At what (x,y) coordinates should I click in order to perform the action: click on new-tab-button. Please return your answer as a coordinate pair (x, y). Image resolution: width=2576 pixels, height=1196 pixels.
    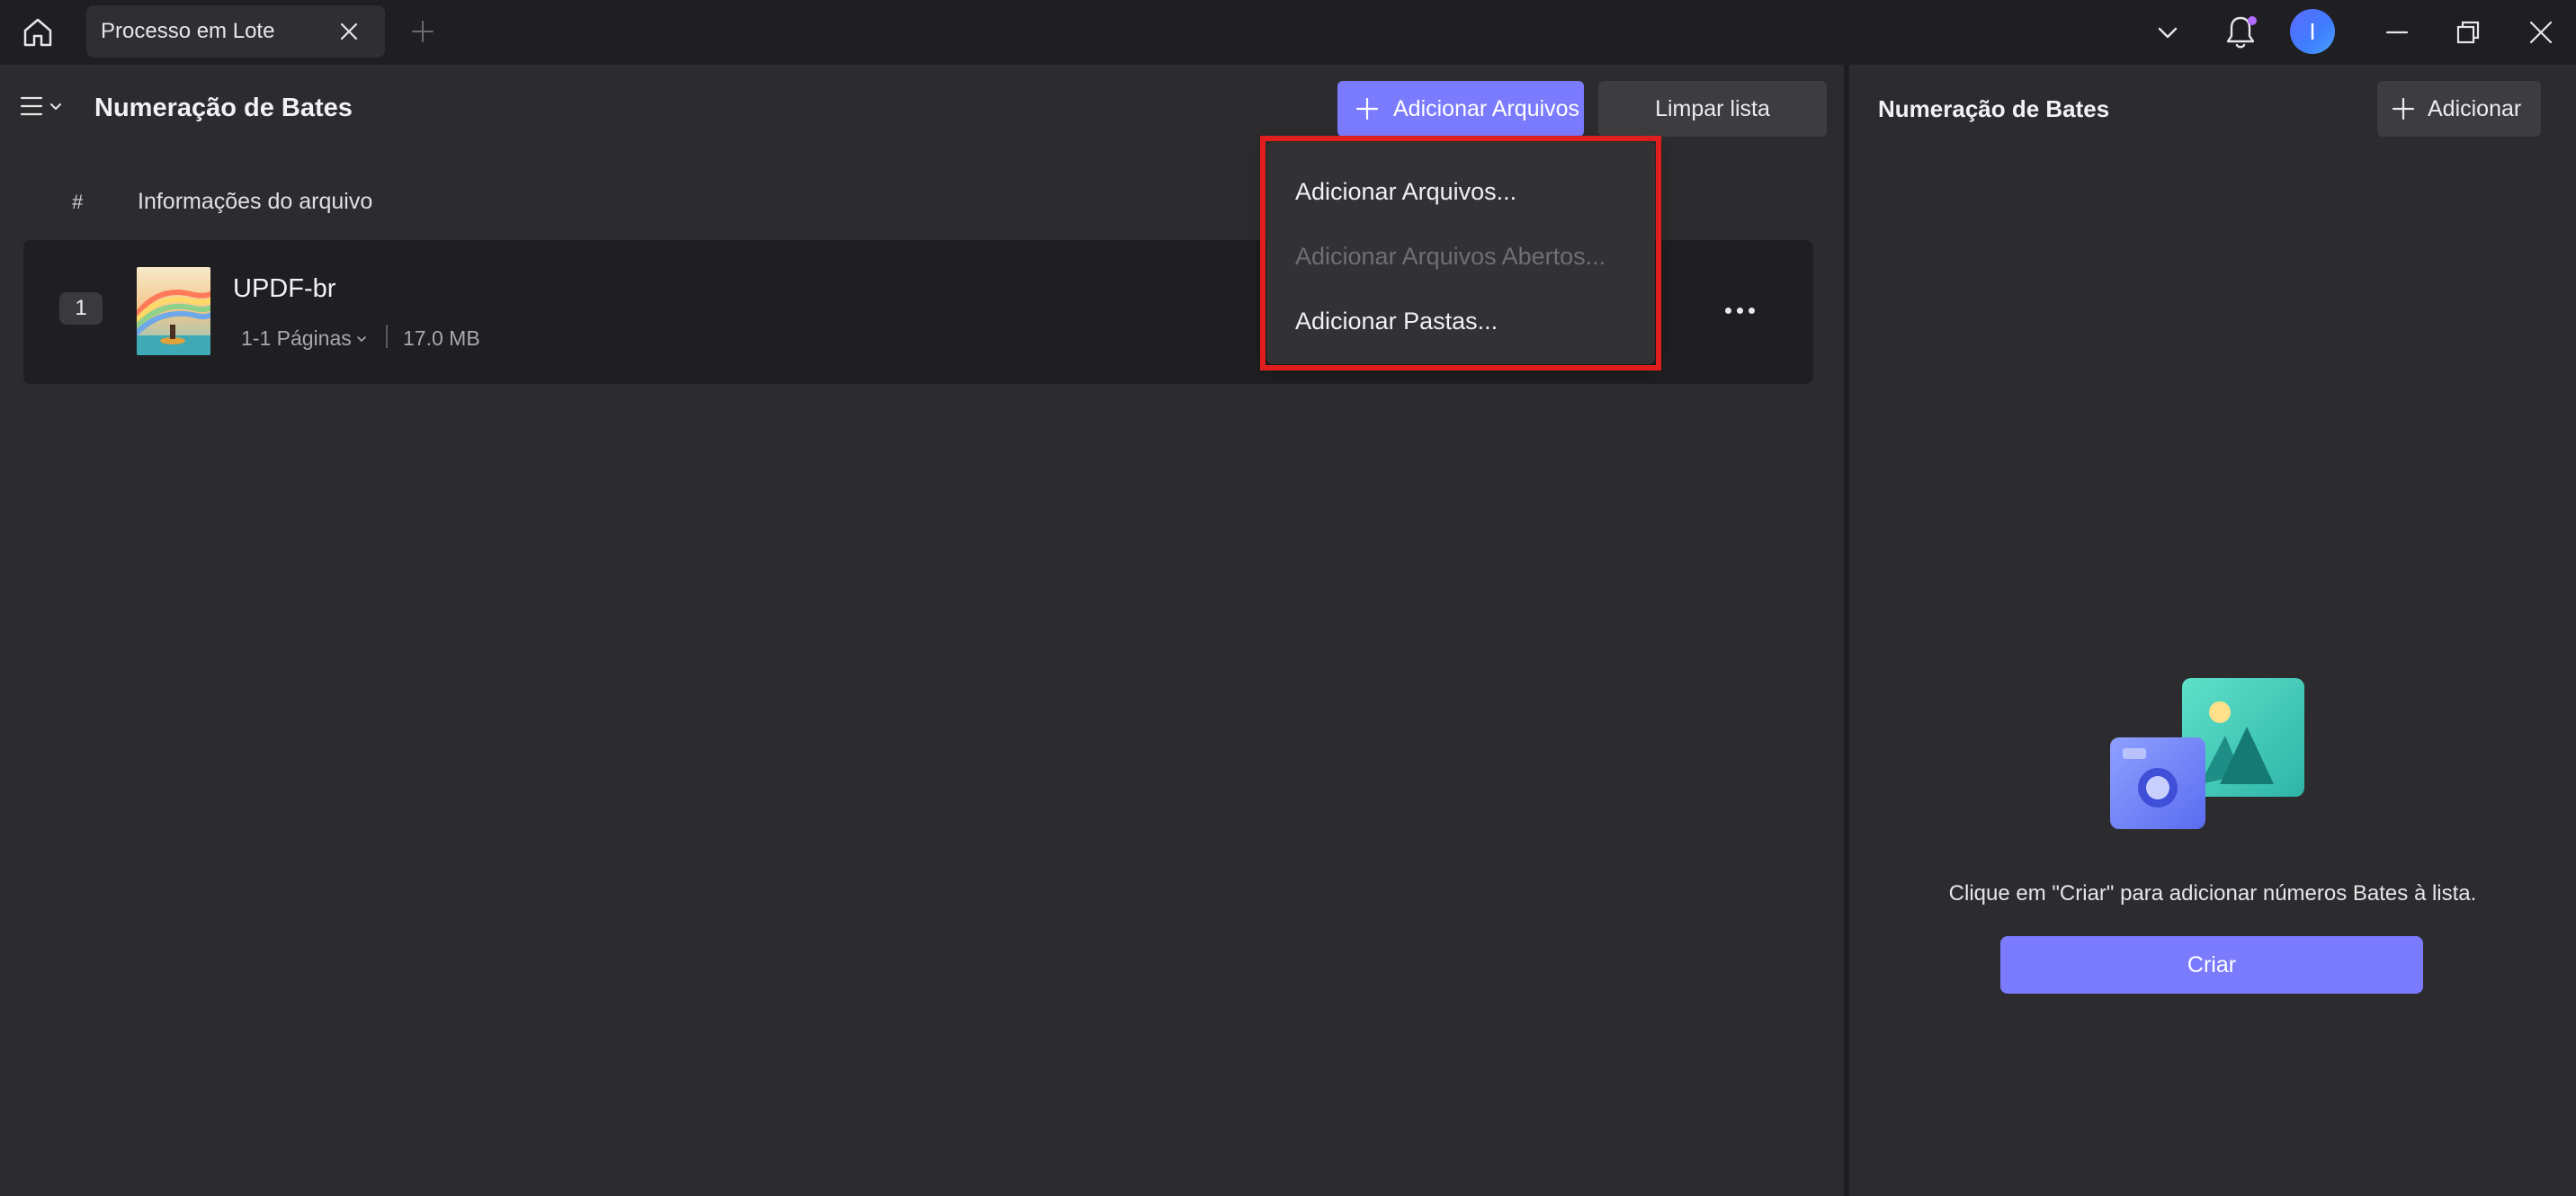
    Looking at the image, I should click on (423, 32).